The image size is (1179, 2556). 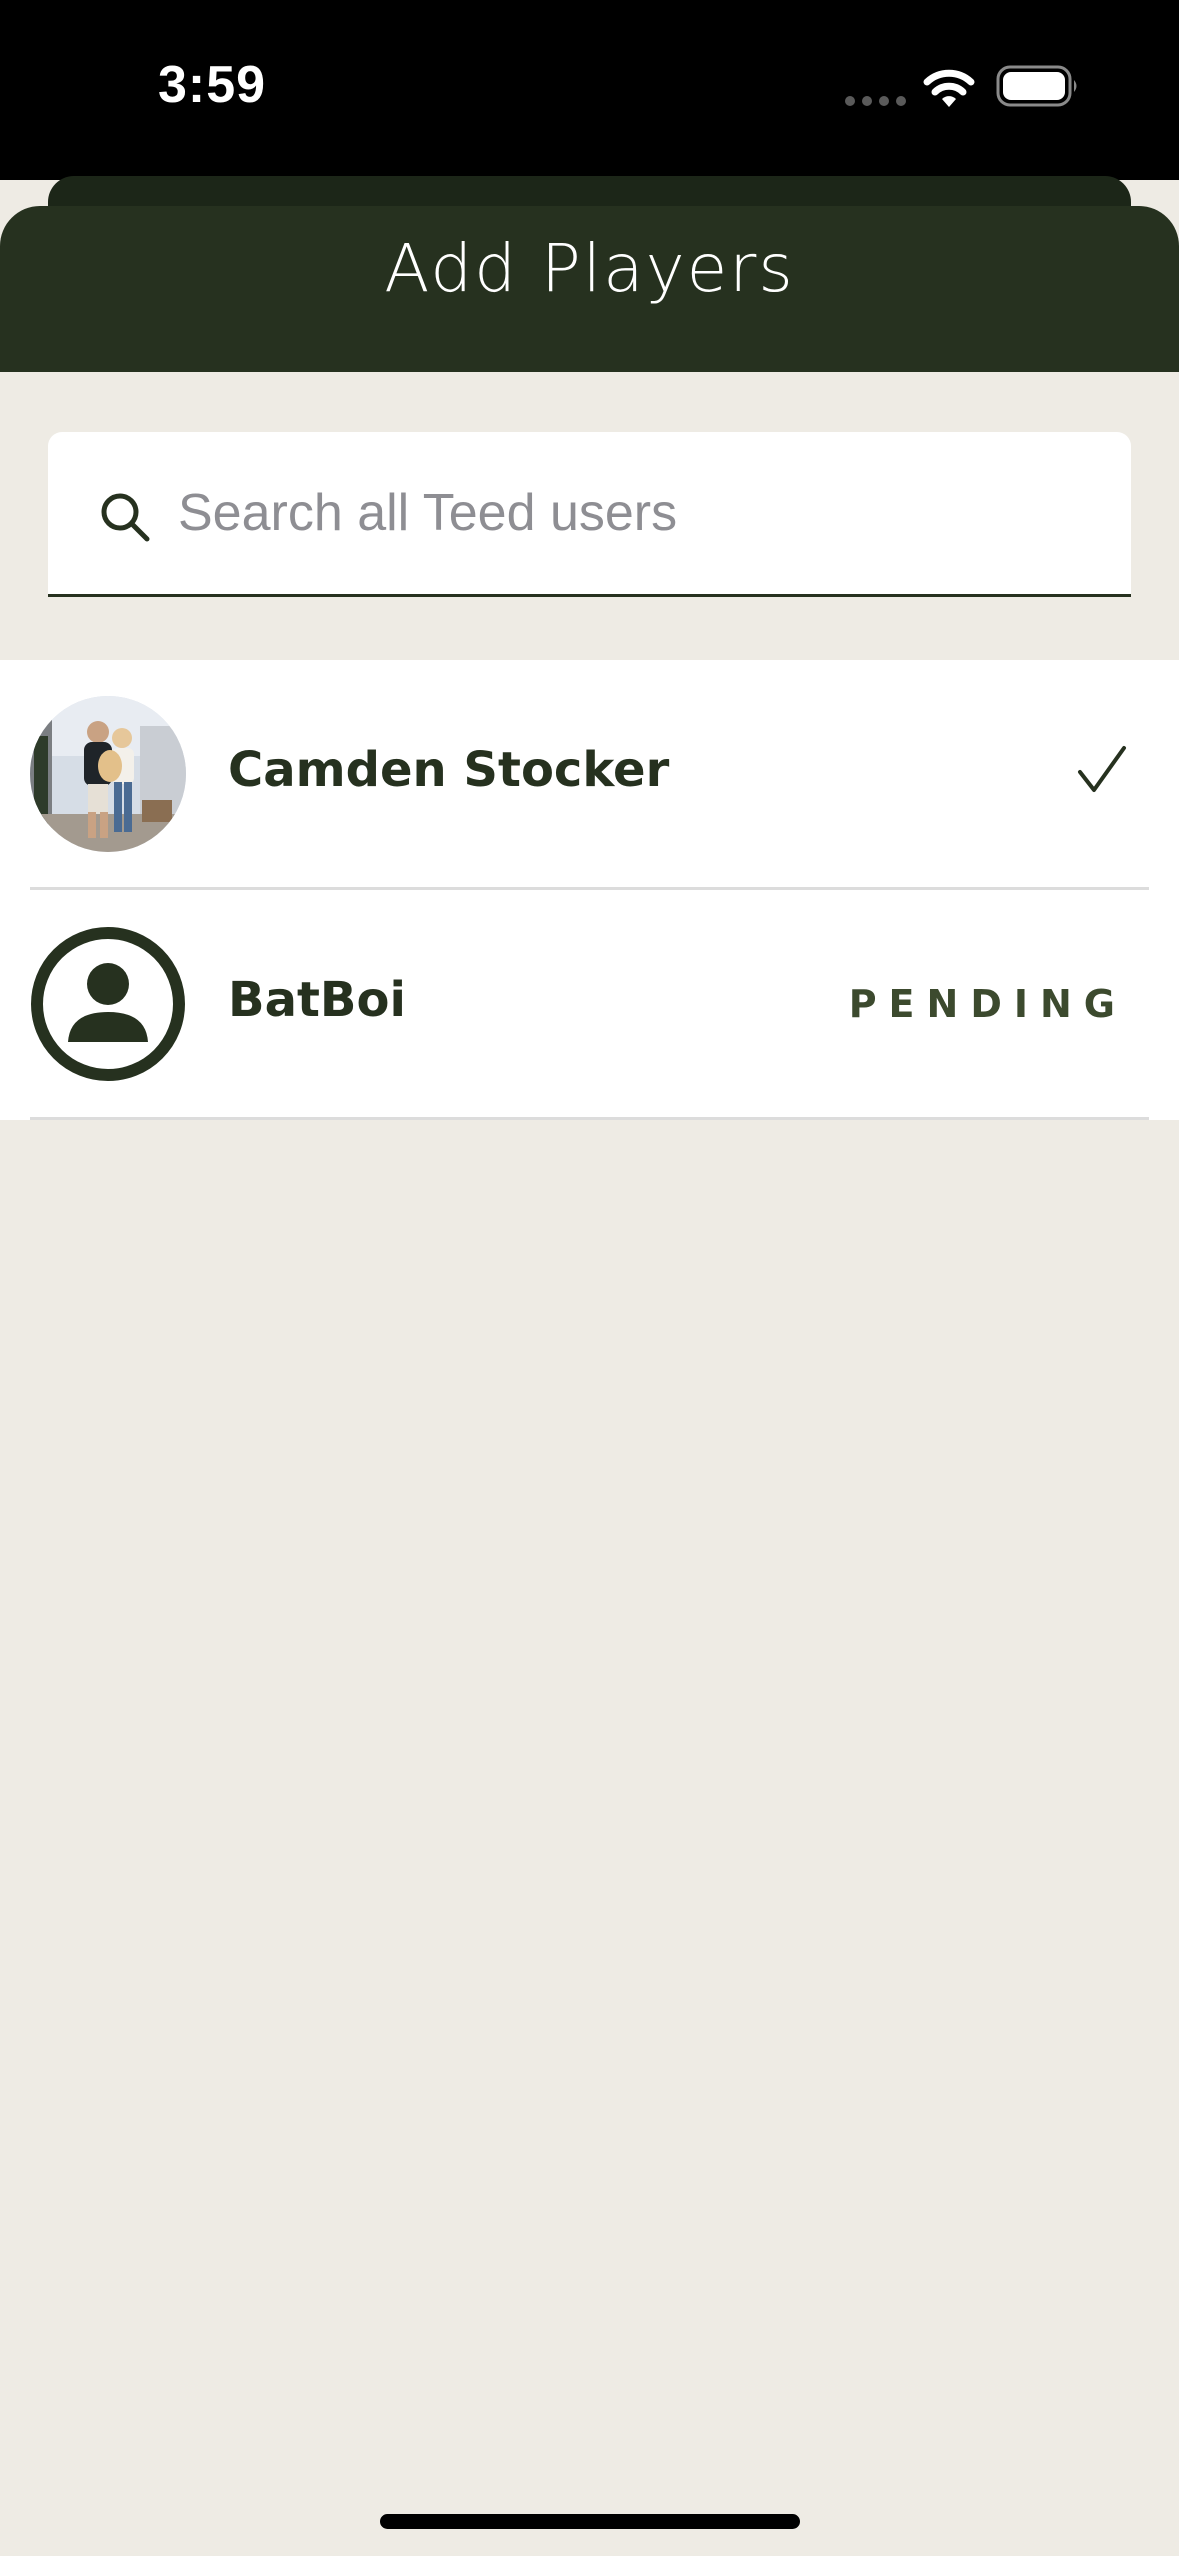 I want to click on search-field, so click(x=589, y=514).